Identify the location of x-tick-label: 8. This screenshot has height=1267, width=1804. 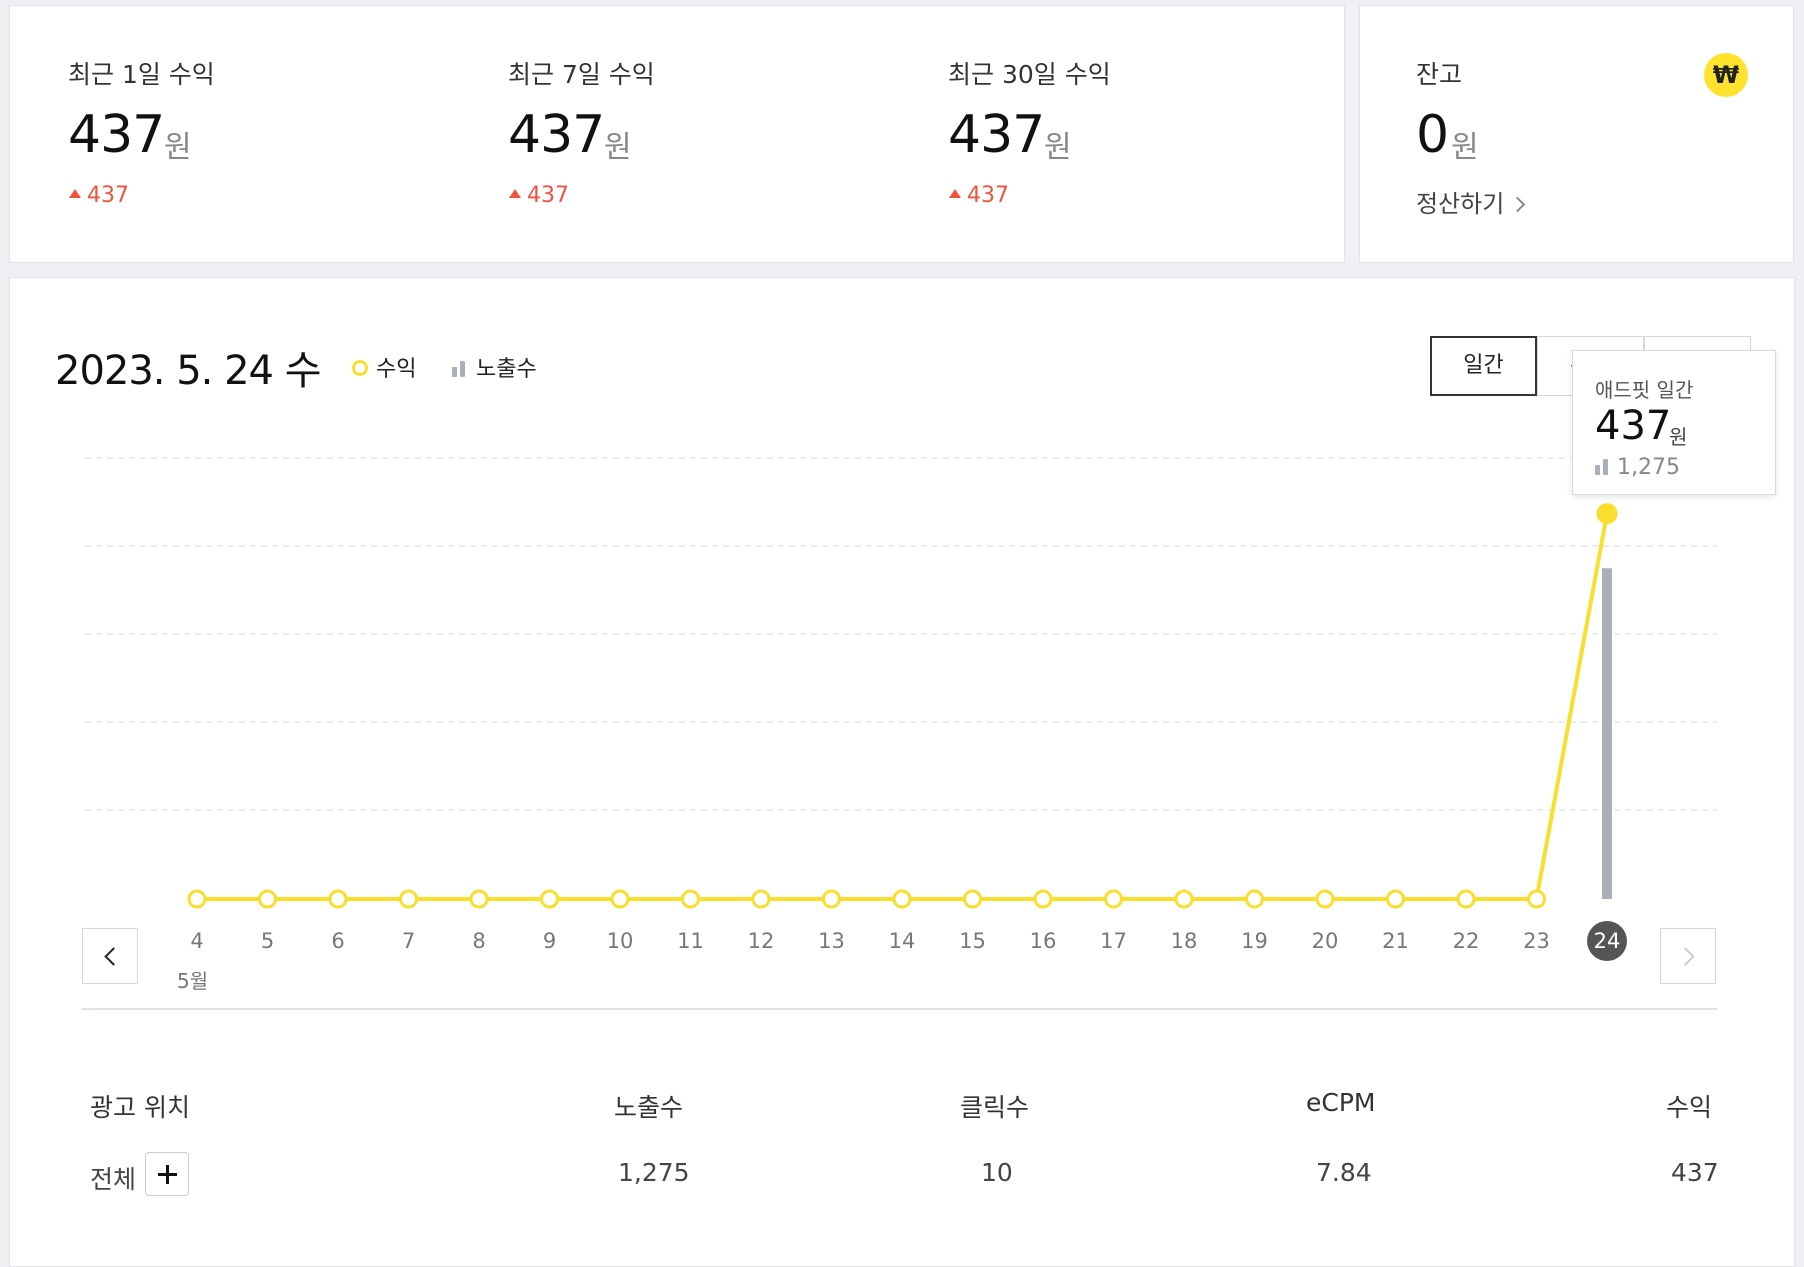
(479, 941).